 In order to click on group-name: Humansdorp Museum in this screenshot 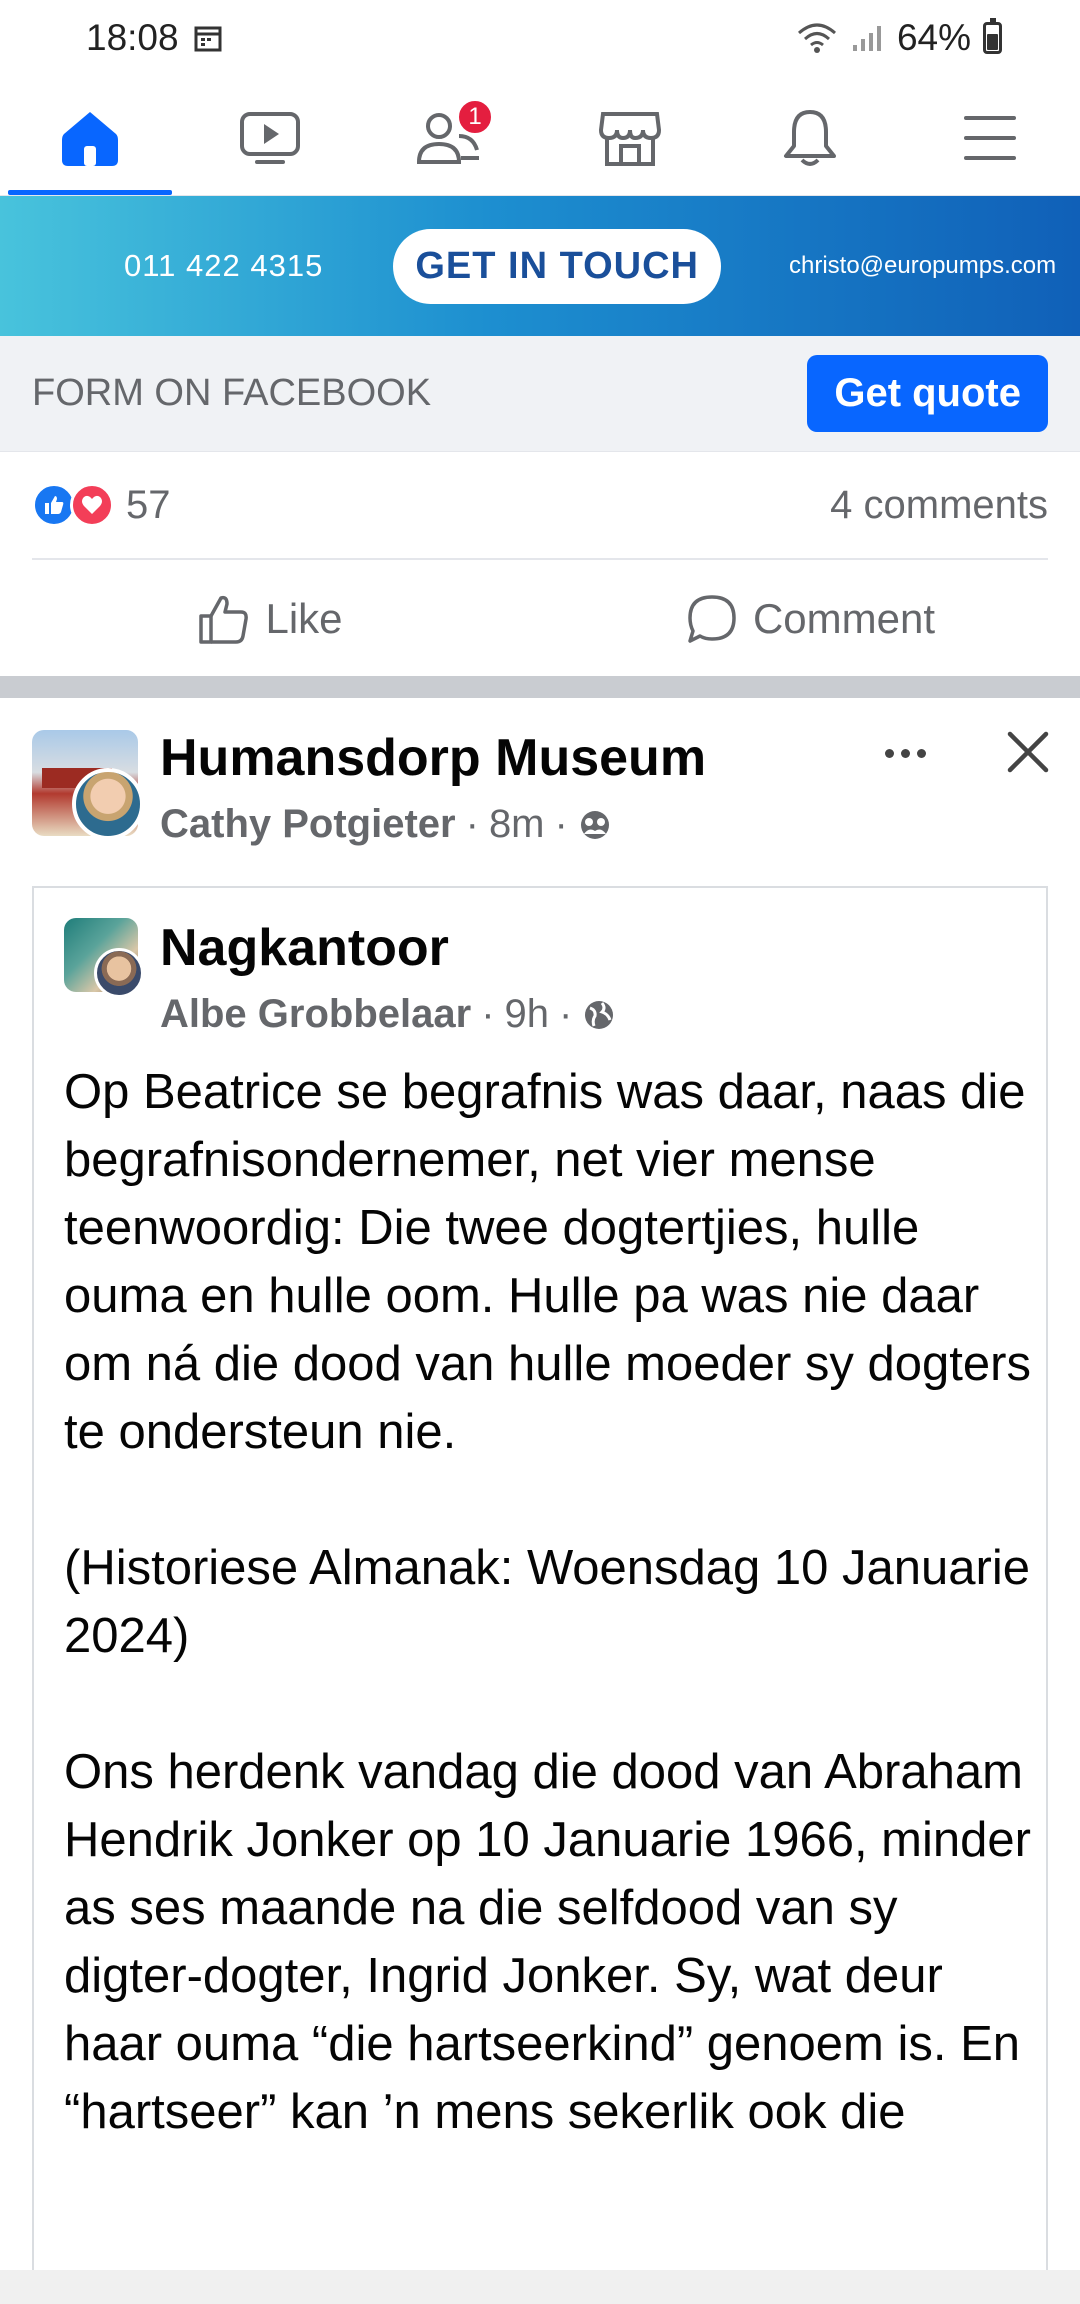, I will do `click(433, 758)`.